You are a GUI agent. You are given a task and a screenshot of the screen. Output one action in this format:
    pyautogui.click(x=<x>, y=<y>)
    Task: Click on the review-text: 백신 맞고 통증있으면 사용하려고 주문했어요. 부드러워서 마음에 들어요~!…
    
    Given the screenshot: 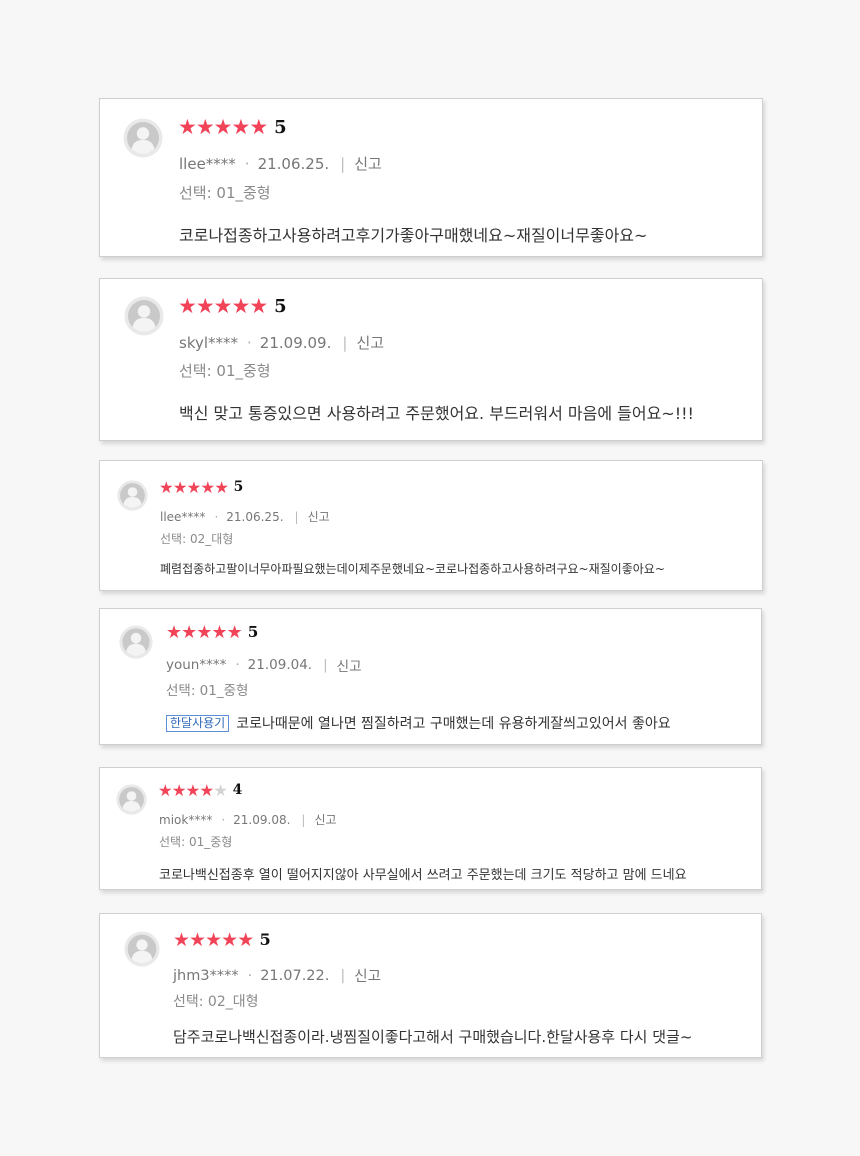 What is the action you would take?
    pyautogui.click(x=436, y=412)
    